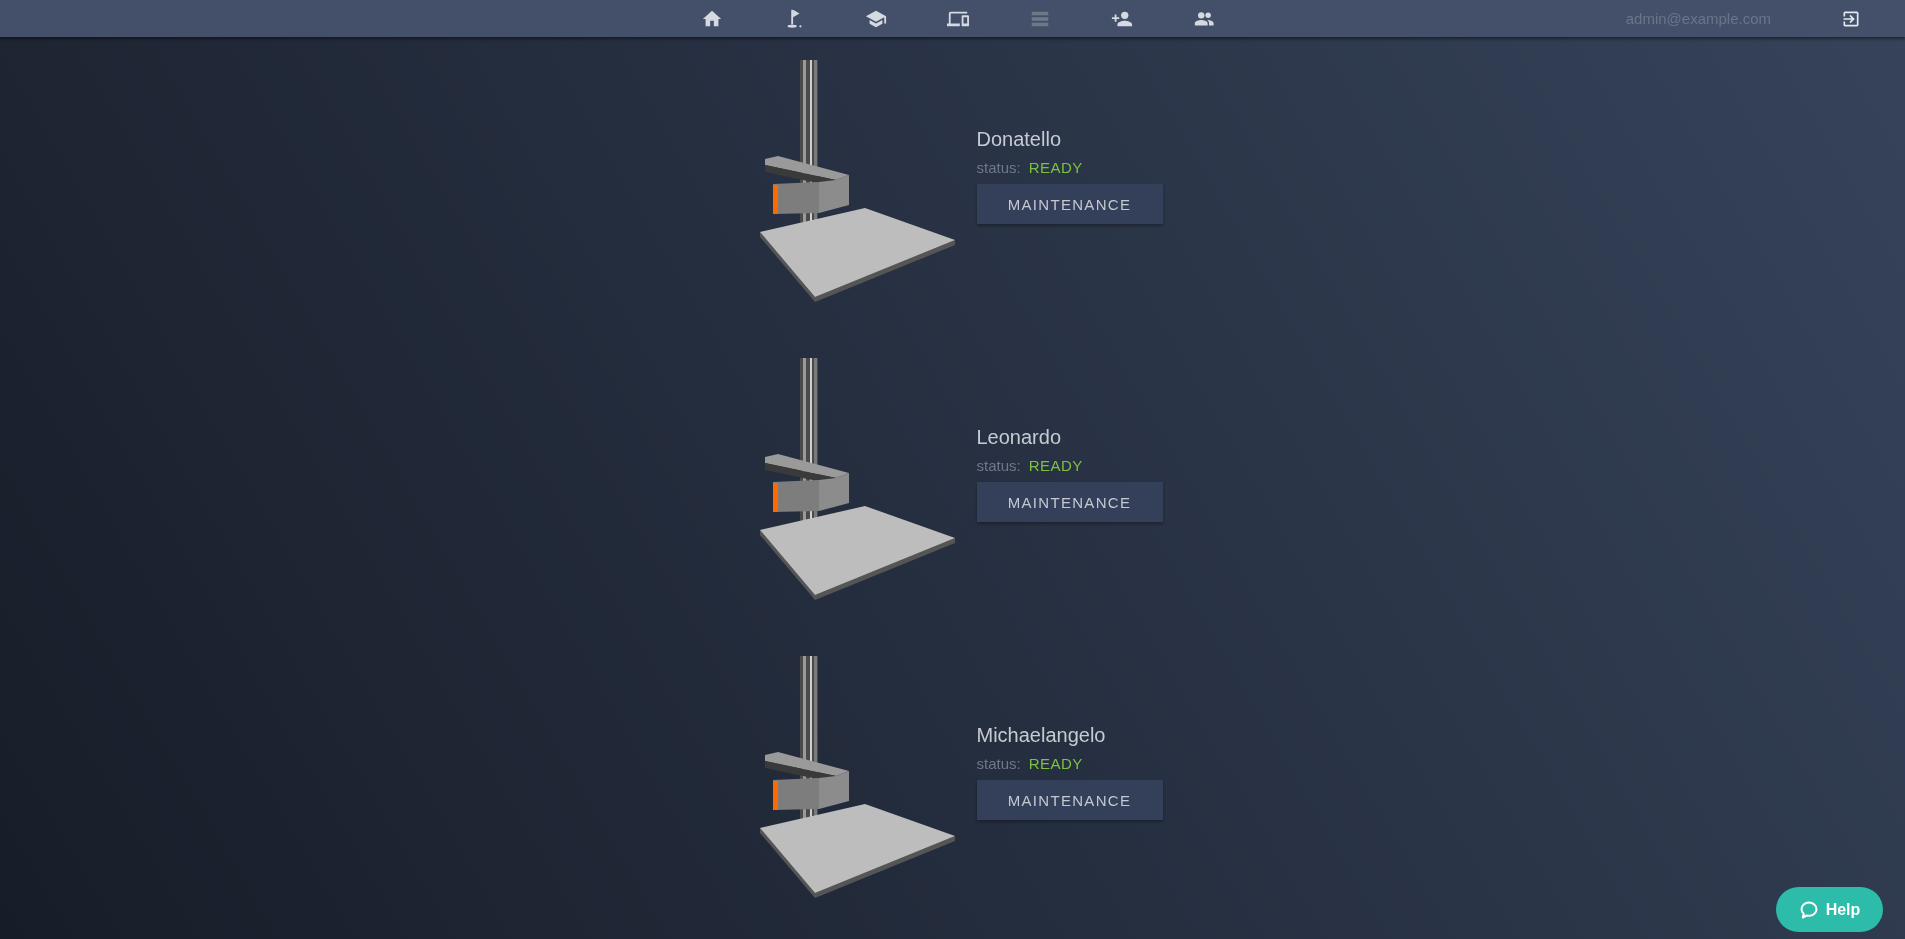 The width and height of the screenshot is (1905, 939). Describe the element at coordinates (1018, 139) in the screenshot. I see `printer-name: Donatello` at that location.